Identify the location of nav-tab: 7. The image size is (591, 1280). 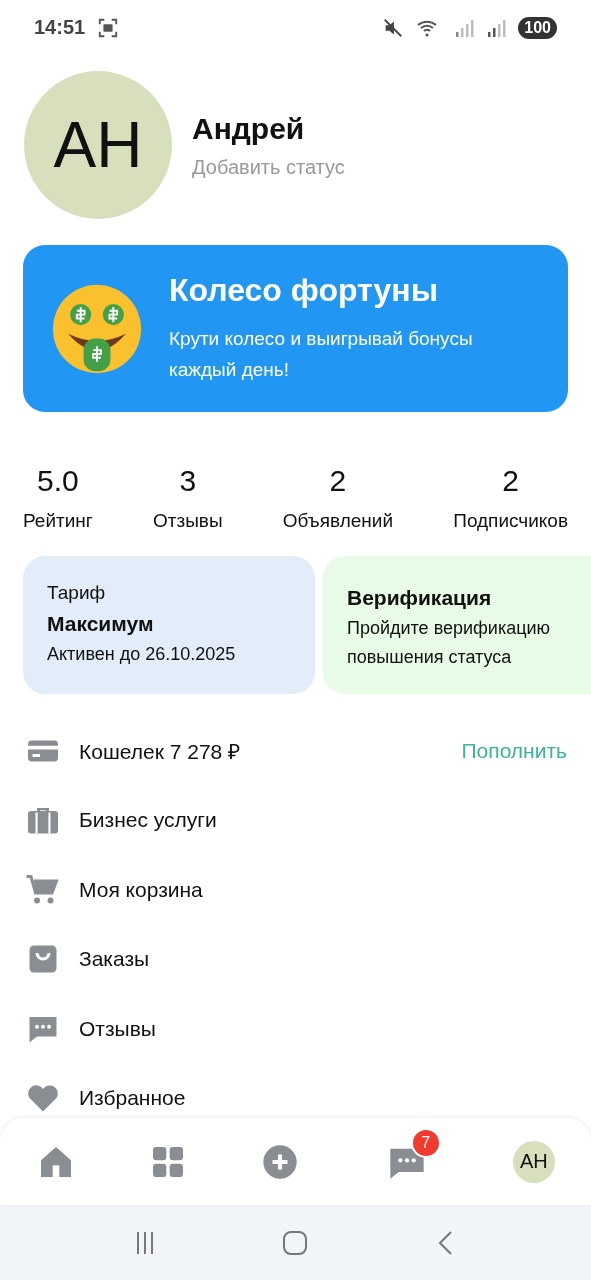
(406, 1154).